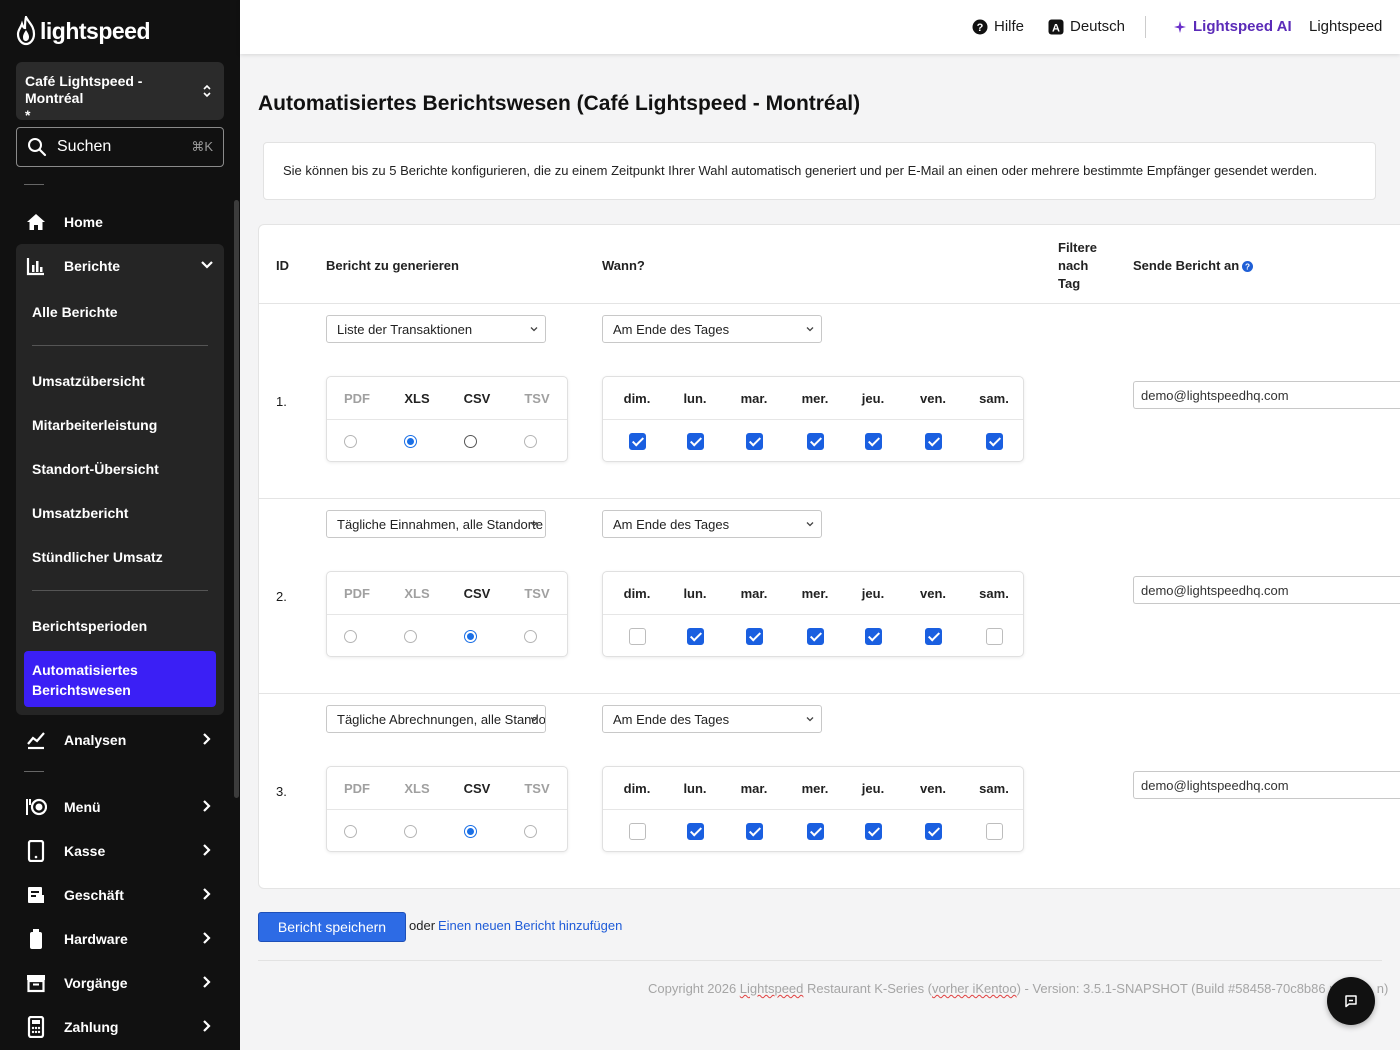 The width and height of the screenshot is (1400, 1050). What do you see at coordinates (80, 513) in the screenshot?
I see `sidebar-subitem-sales-report: Umsatzbericht` at bounding box center [80, 513].